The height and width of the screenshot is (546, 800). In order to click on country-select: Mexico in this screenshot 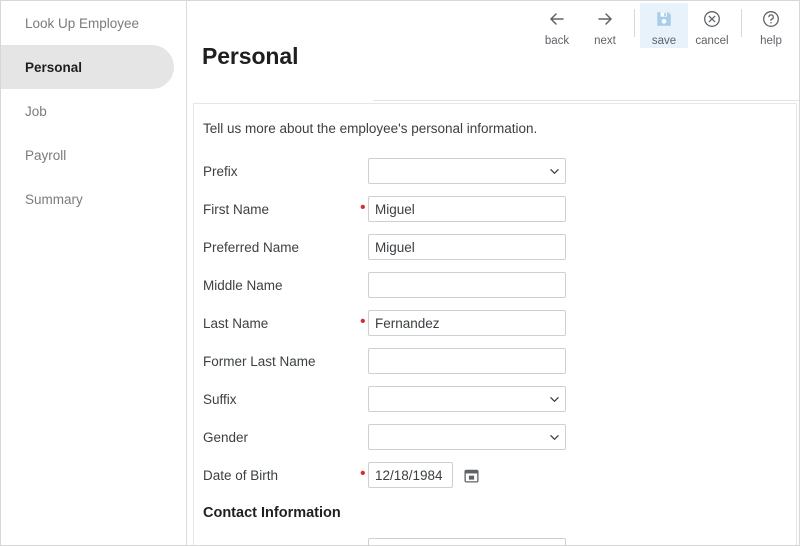, I will do `click(467, 541)`.